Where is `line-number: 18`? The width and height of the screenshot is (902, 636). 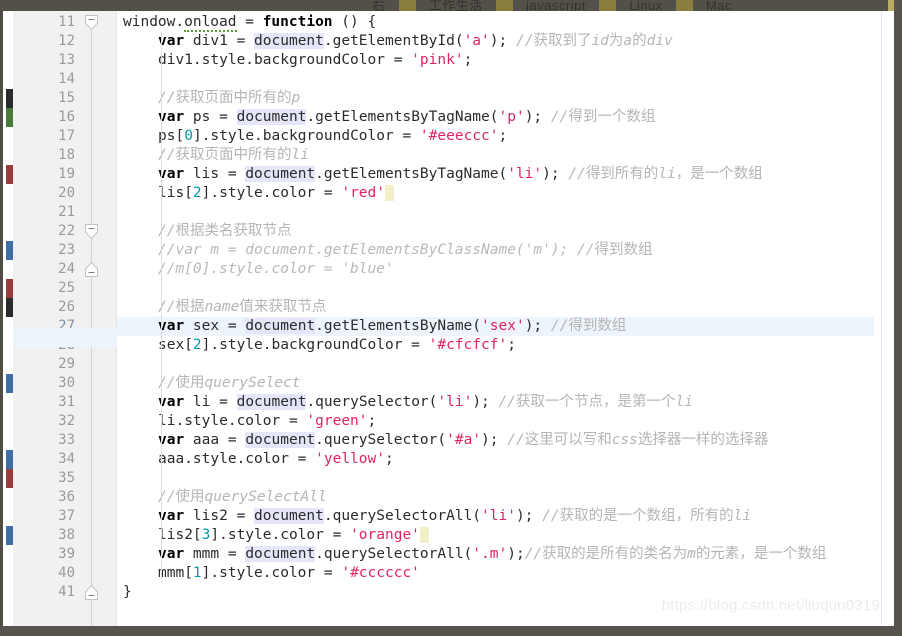 line-number: 18 is located at coordinates (44, 155).